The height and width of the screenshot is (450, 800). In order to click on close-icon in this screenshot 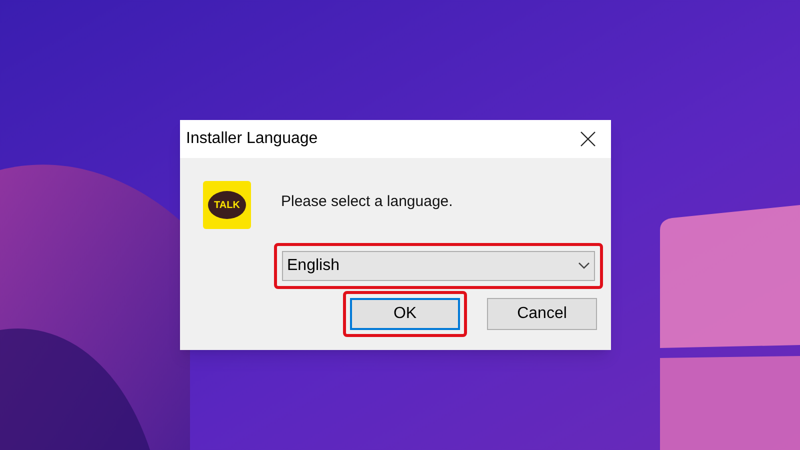, I will do `click(588, 139)`.